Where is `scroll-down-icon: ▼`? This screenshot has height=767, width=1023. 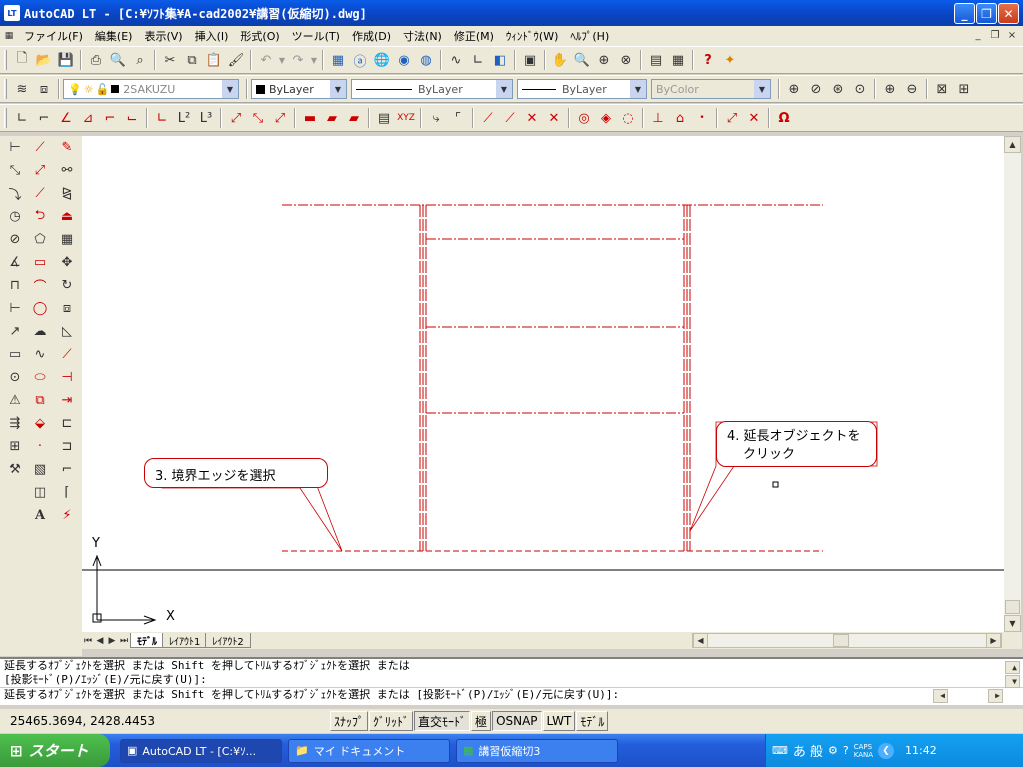 scroll-down-icon: ▼ is located at coordinates (1012, 623).